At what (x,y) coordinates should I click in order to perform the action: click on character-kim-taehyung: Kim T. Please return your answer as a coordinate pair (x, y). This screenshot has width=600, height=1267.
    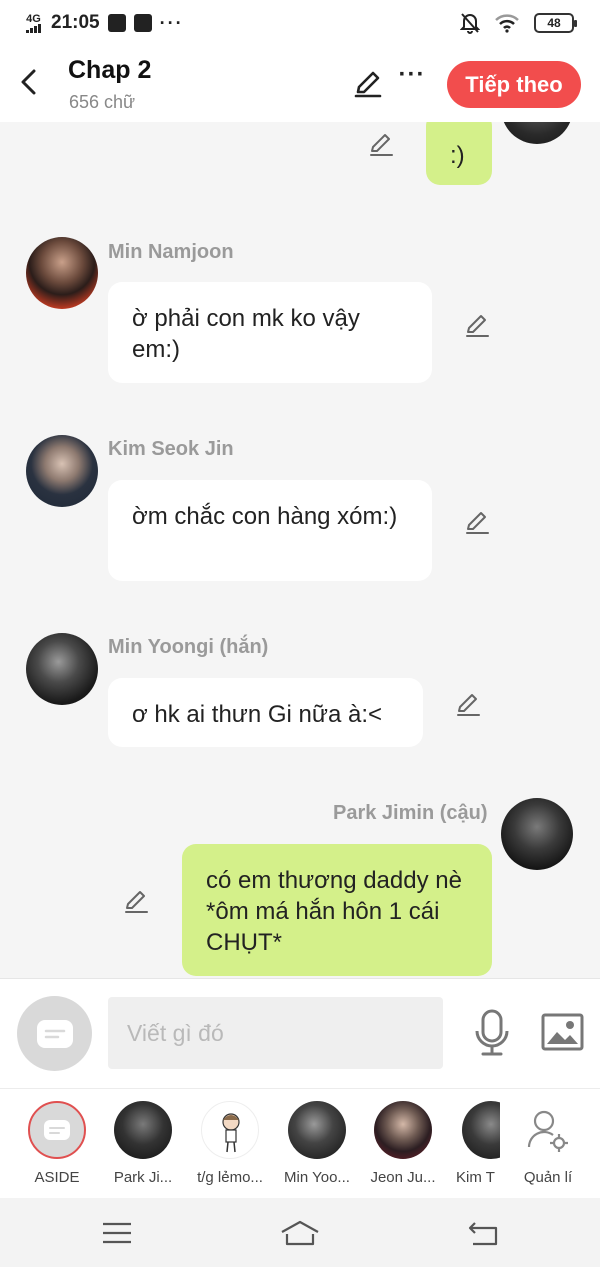
    Looking at the image, I should click on (475, 1143).